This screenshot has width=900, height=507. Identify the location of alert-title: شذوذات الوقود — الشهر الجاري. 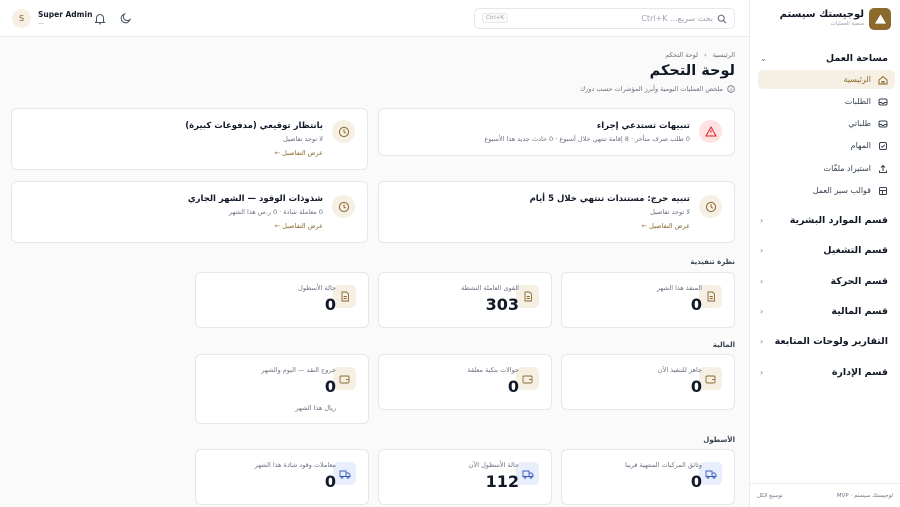
(255, 199).